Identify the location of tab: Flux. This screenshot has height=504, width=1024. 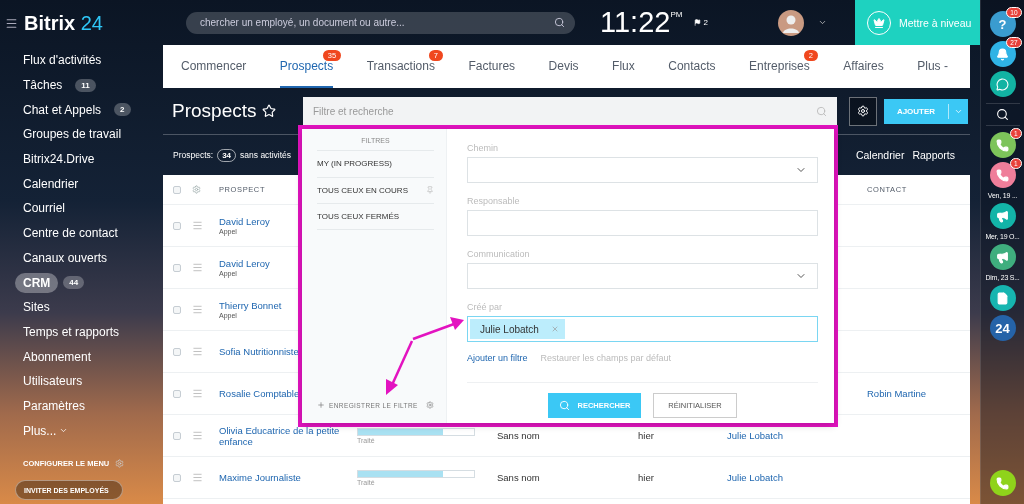
(623, 66).